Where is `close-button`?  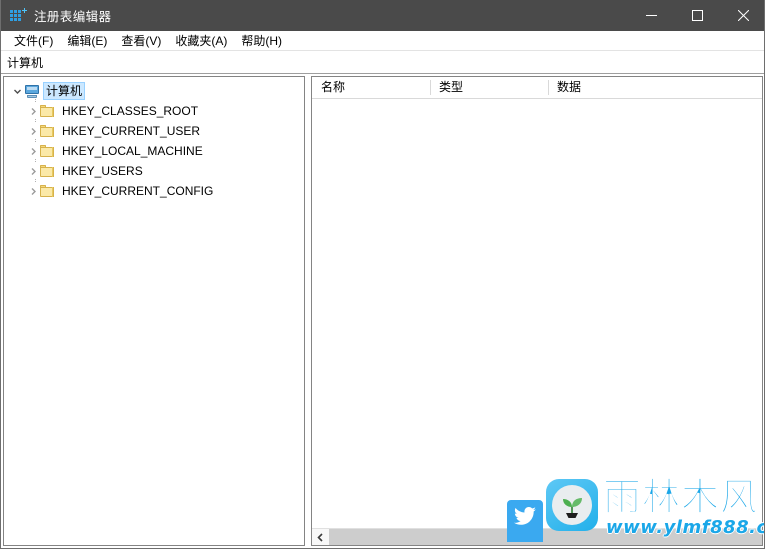
close-button is located at coordinates (742, 15).